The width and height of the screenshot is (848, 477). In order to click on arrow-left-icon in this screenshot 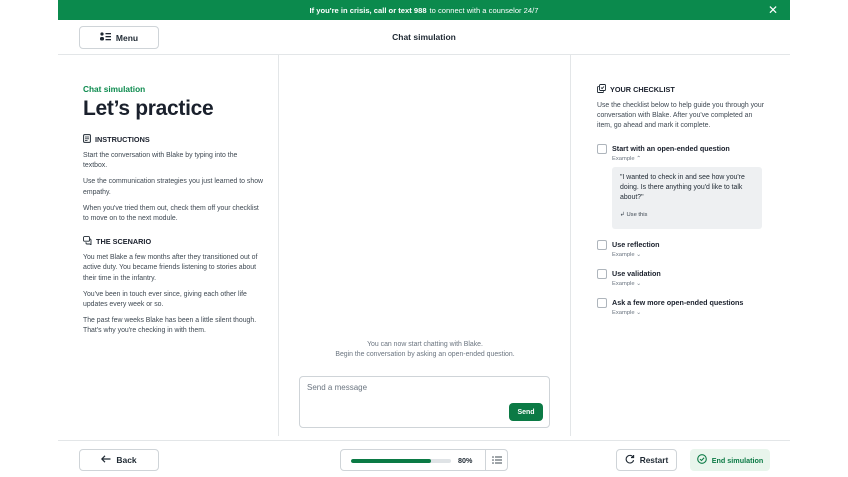, I will do `click(106, 460)`.